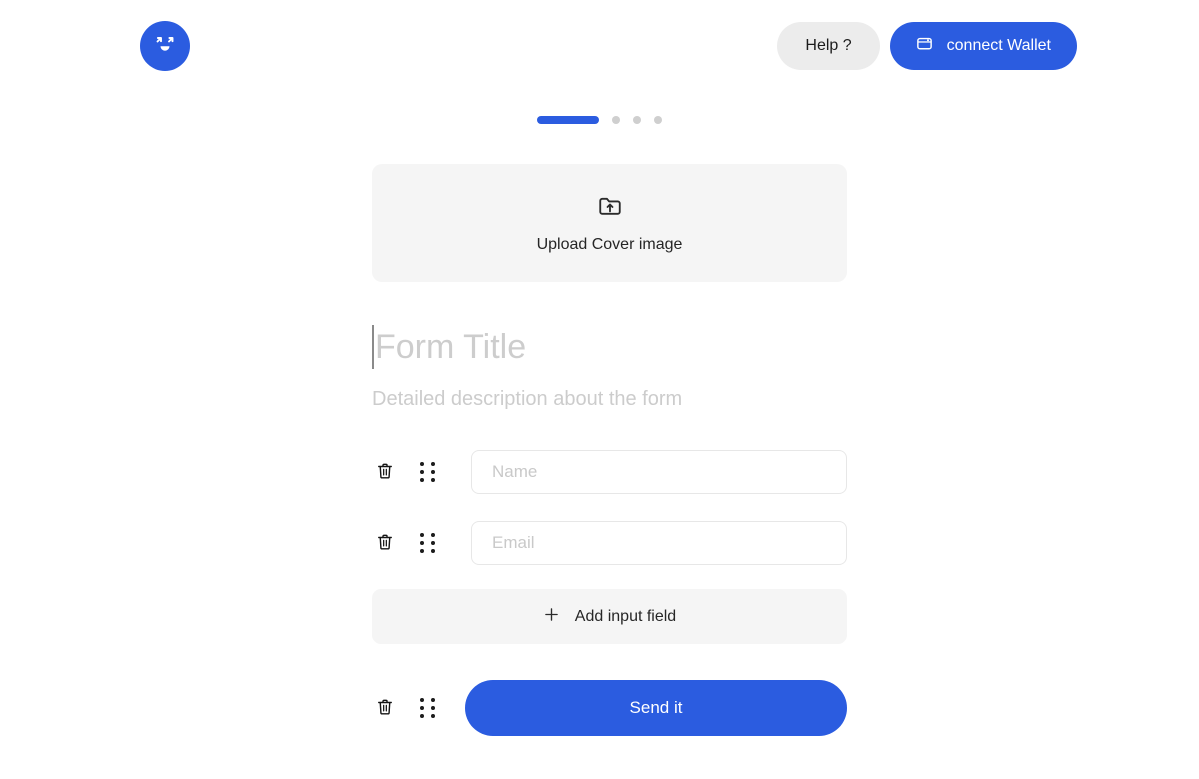 This screenshot has height=779, width=1199. I want to click on help-button: Help ?, so click(828, 46).